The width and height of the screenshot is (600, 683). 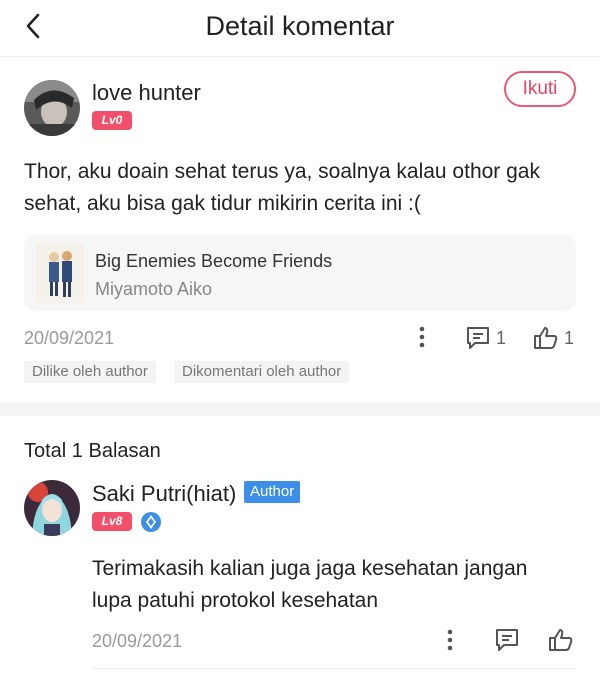 I want to click on tag-commented-by-author: Dikomentari oleh author, so click(x=262, y=372).